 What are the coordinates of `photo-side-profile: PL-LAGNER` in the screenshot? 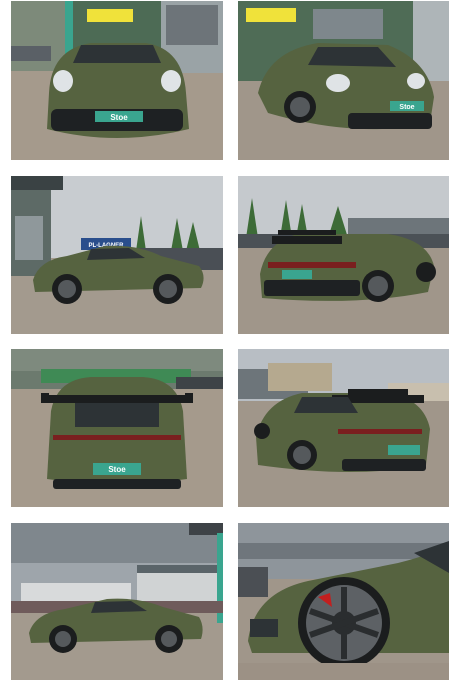 It's located at (117, 255).